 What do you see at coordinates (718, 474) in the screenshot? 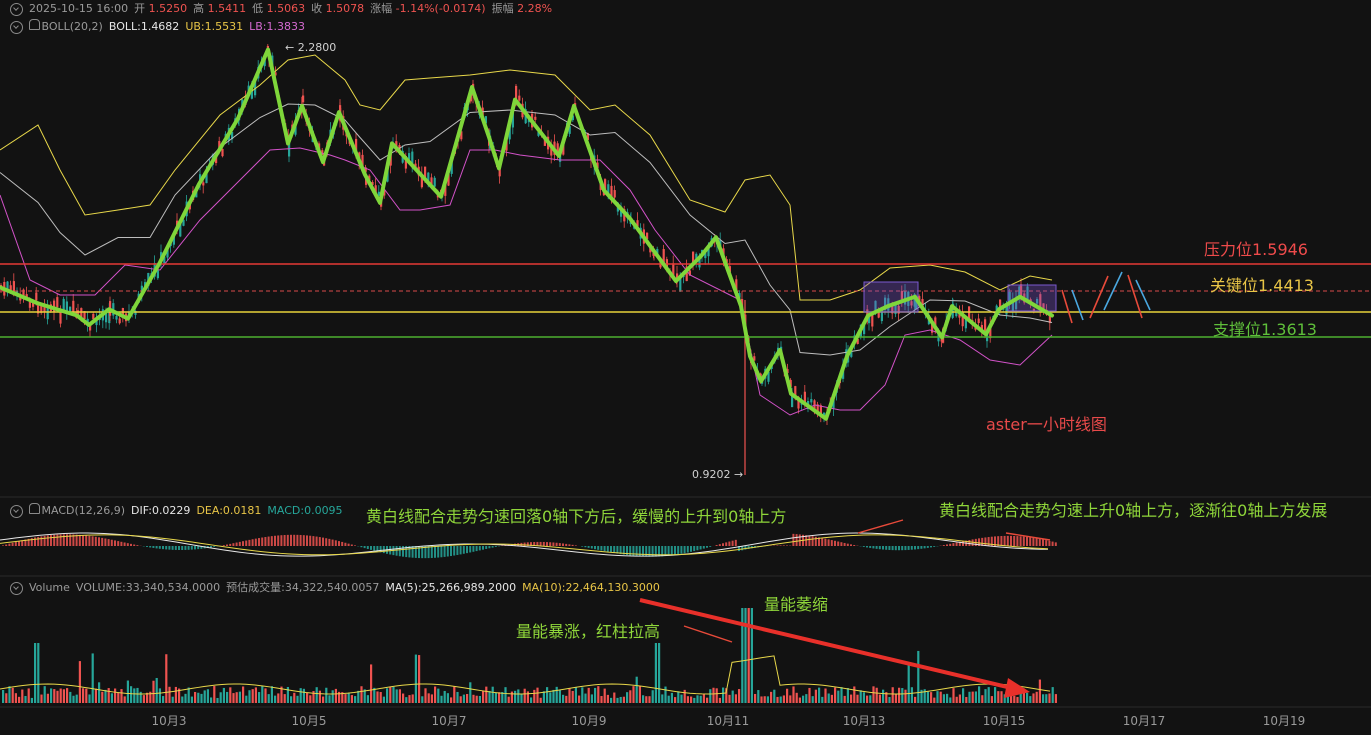
I see `low-price-marker: 0.9202 →` at bounding box center [718, 474].